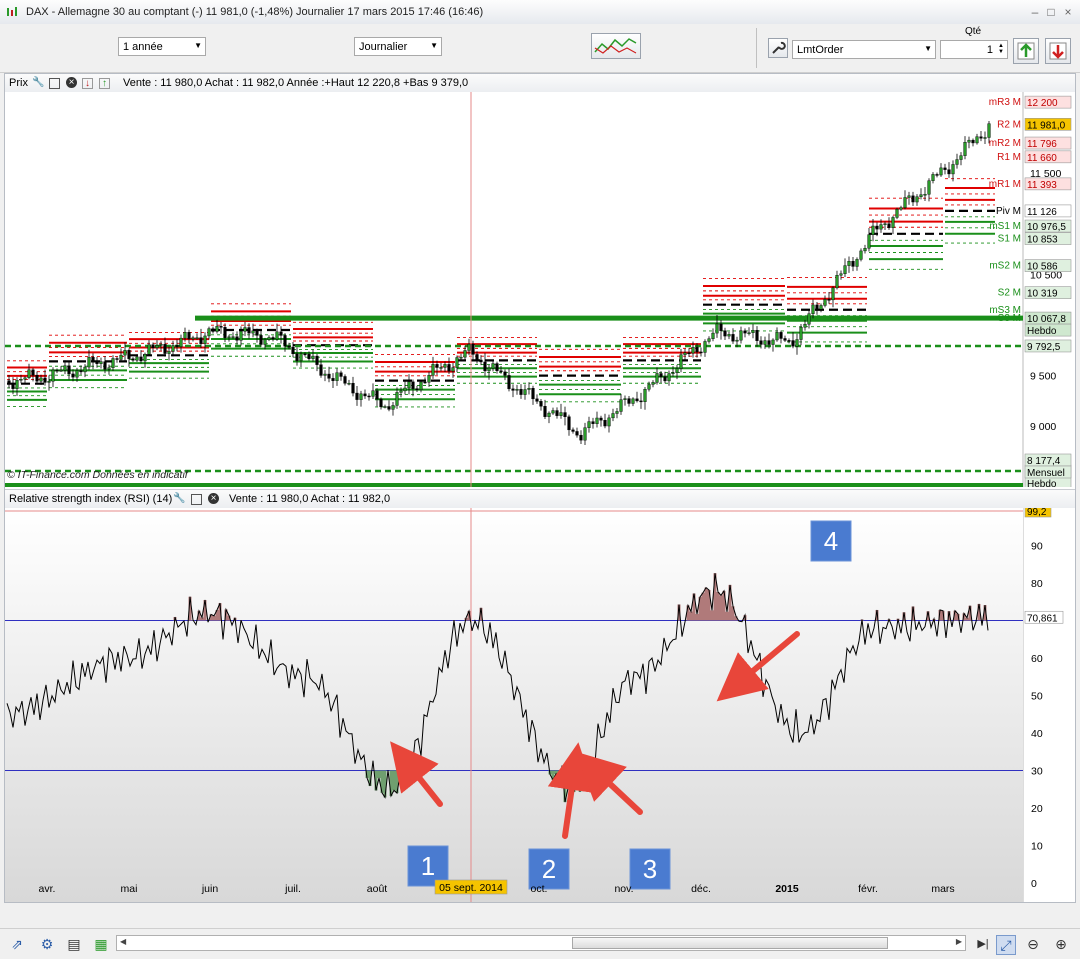  Describe the element at coordinates (1037, 847) in the screenshot. I see `rsi-axis-tick: 10` at that location.